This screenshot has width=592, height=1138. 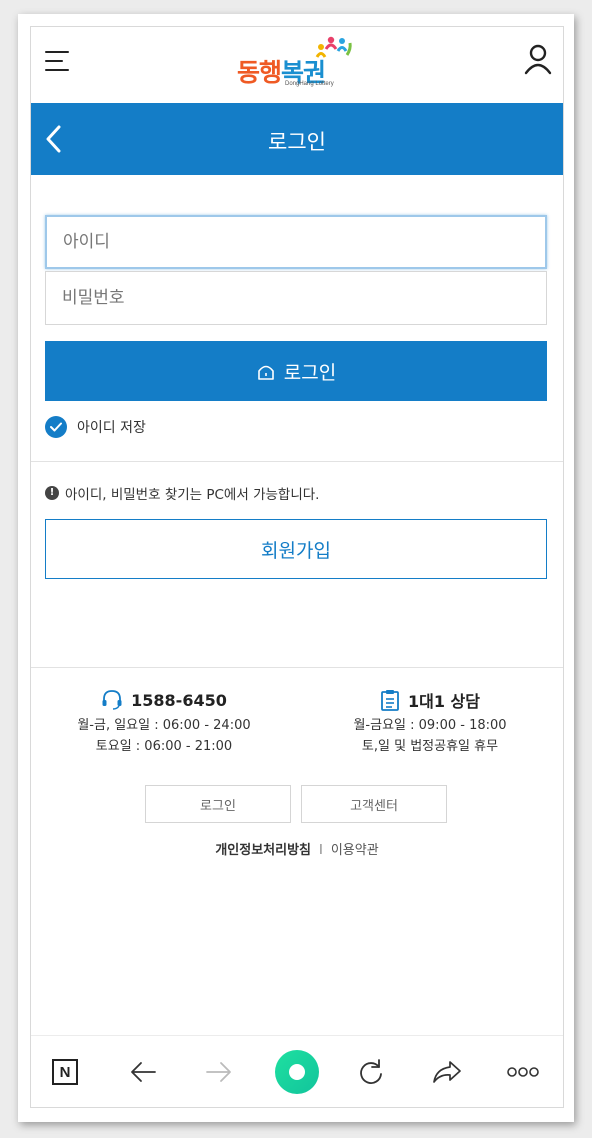 What do you see at coordinates (112, 700) in the screenshot?
I see `headset-icon` at bounding box center [112, 700].